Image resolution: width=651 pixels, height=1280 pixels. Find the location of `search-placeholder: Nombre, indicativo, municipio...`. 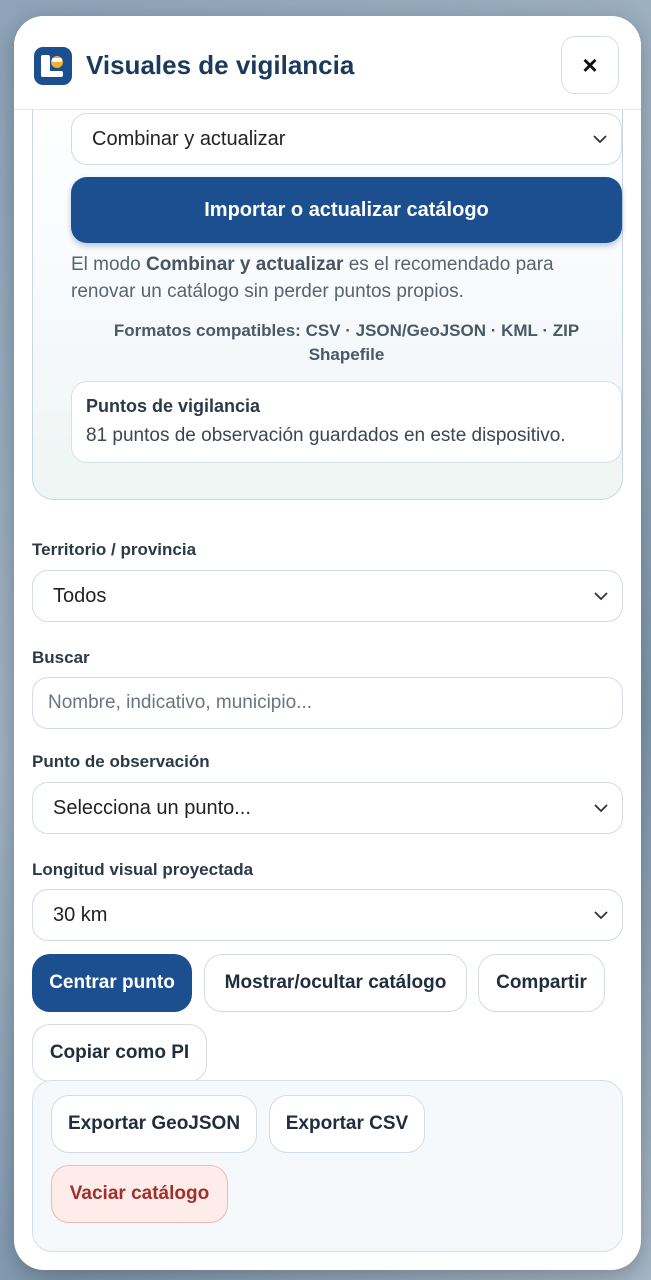

search-placeholder: Nombre, indicativo, municipio... is located at coordinates (180, 702).